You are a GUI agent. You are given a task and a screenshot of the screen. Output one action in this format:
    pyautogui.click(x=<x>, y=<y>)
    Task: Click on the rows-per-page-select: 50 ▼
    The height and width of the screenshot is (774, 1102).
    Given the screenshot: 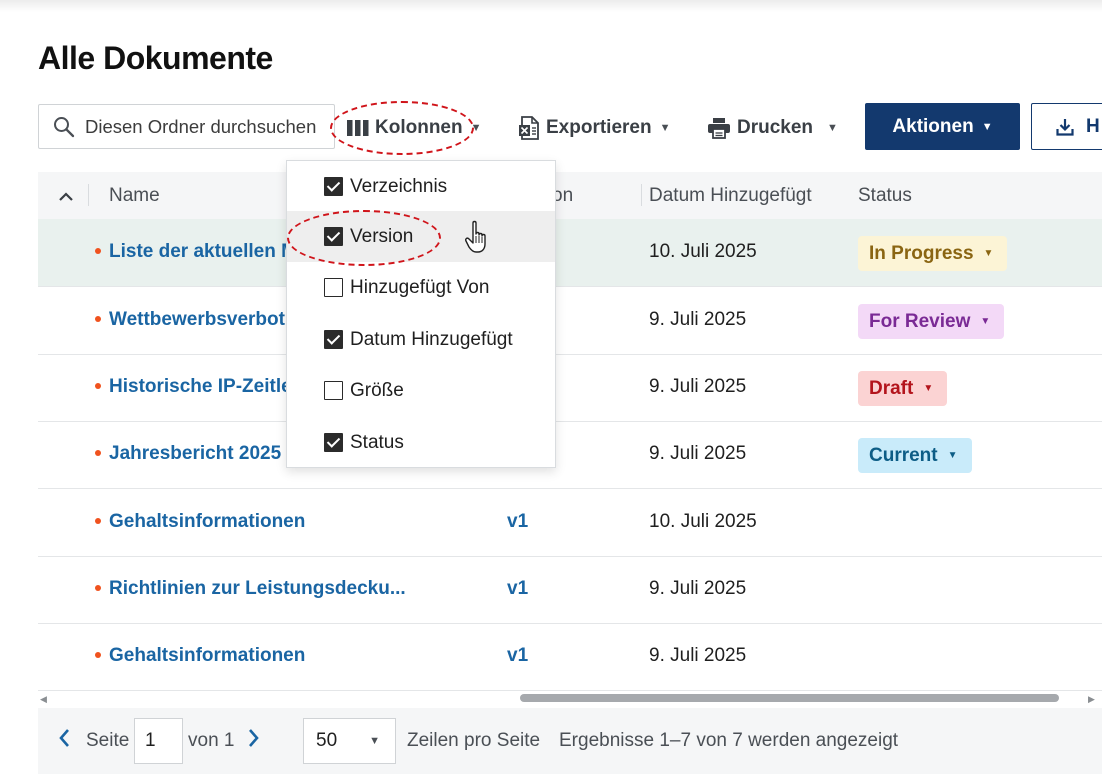 What is the action you would take?
    pyautogui.click(x=349, y=741)
    